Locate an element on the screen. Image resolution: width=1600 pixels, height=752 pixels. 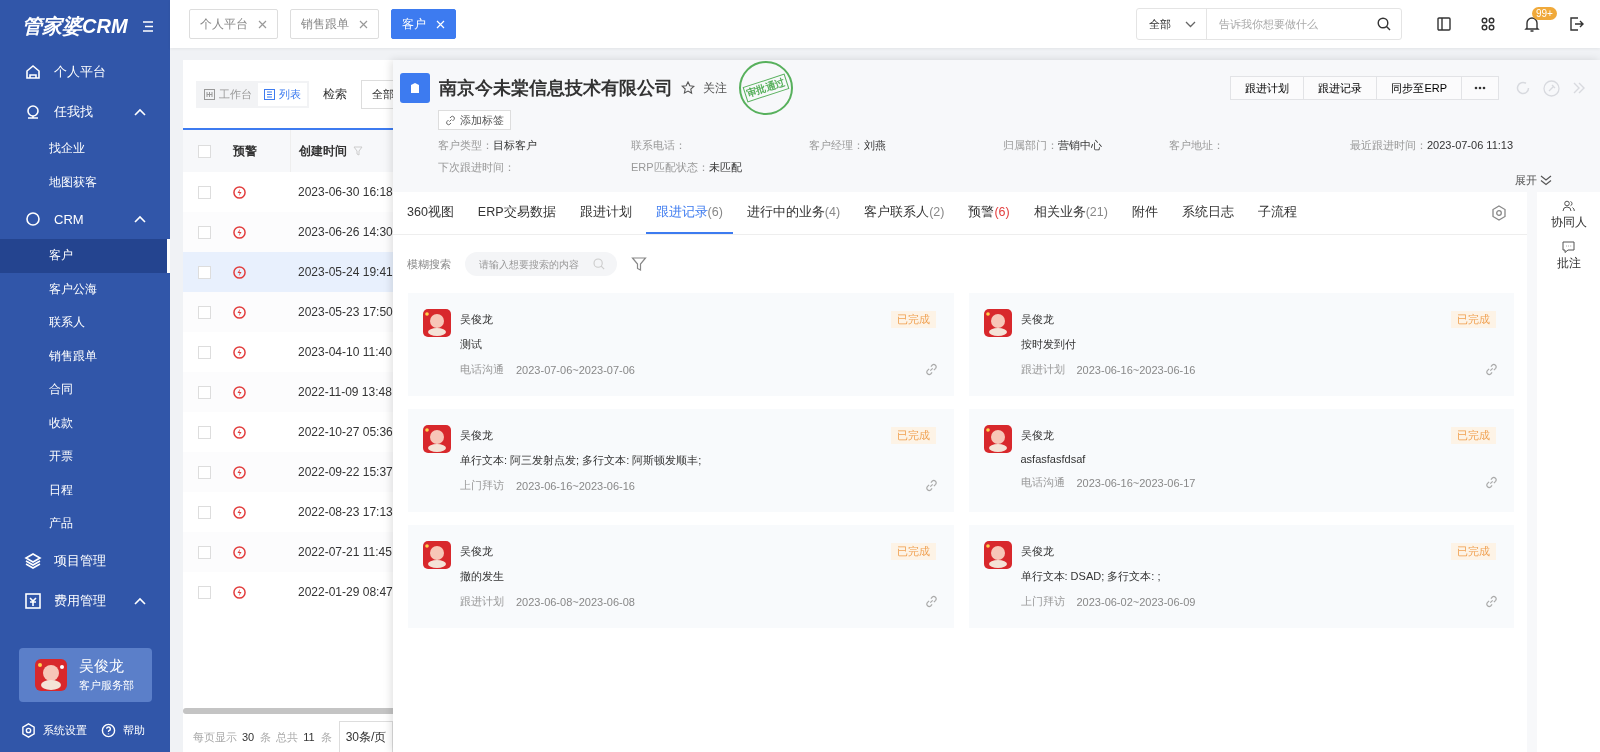
search-label: 检索 is located at coordinates (335, 94).